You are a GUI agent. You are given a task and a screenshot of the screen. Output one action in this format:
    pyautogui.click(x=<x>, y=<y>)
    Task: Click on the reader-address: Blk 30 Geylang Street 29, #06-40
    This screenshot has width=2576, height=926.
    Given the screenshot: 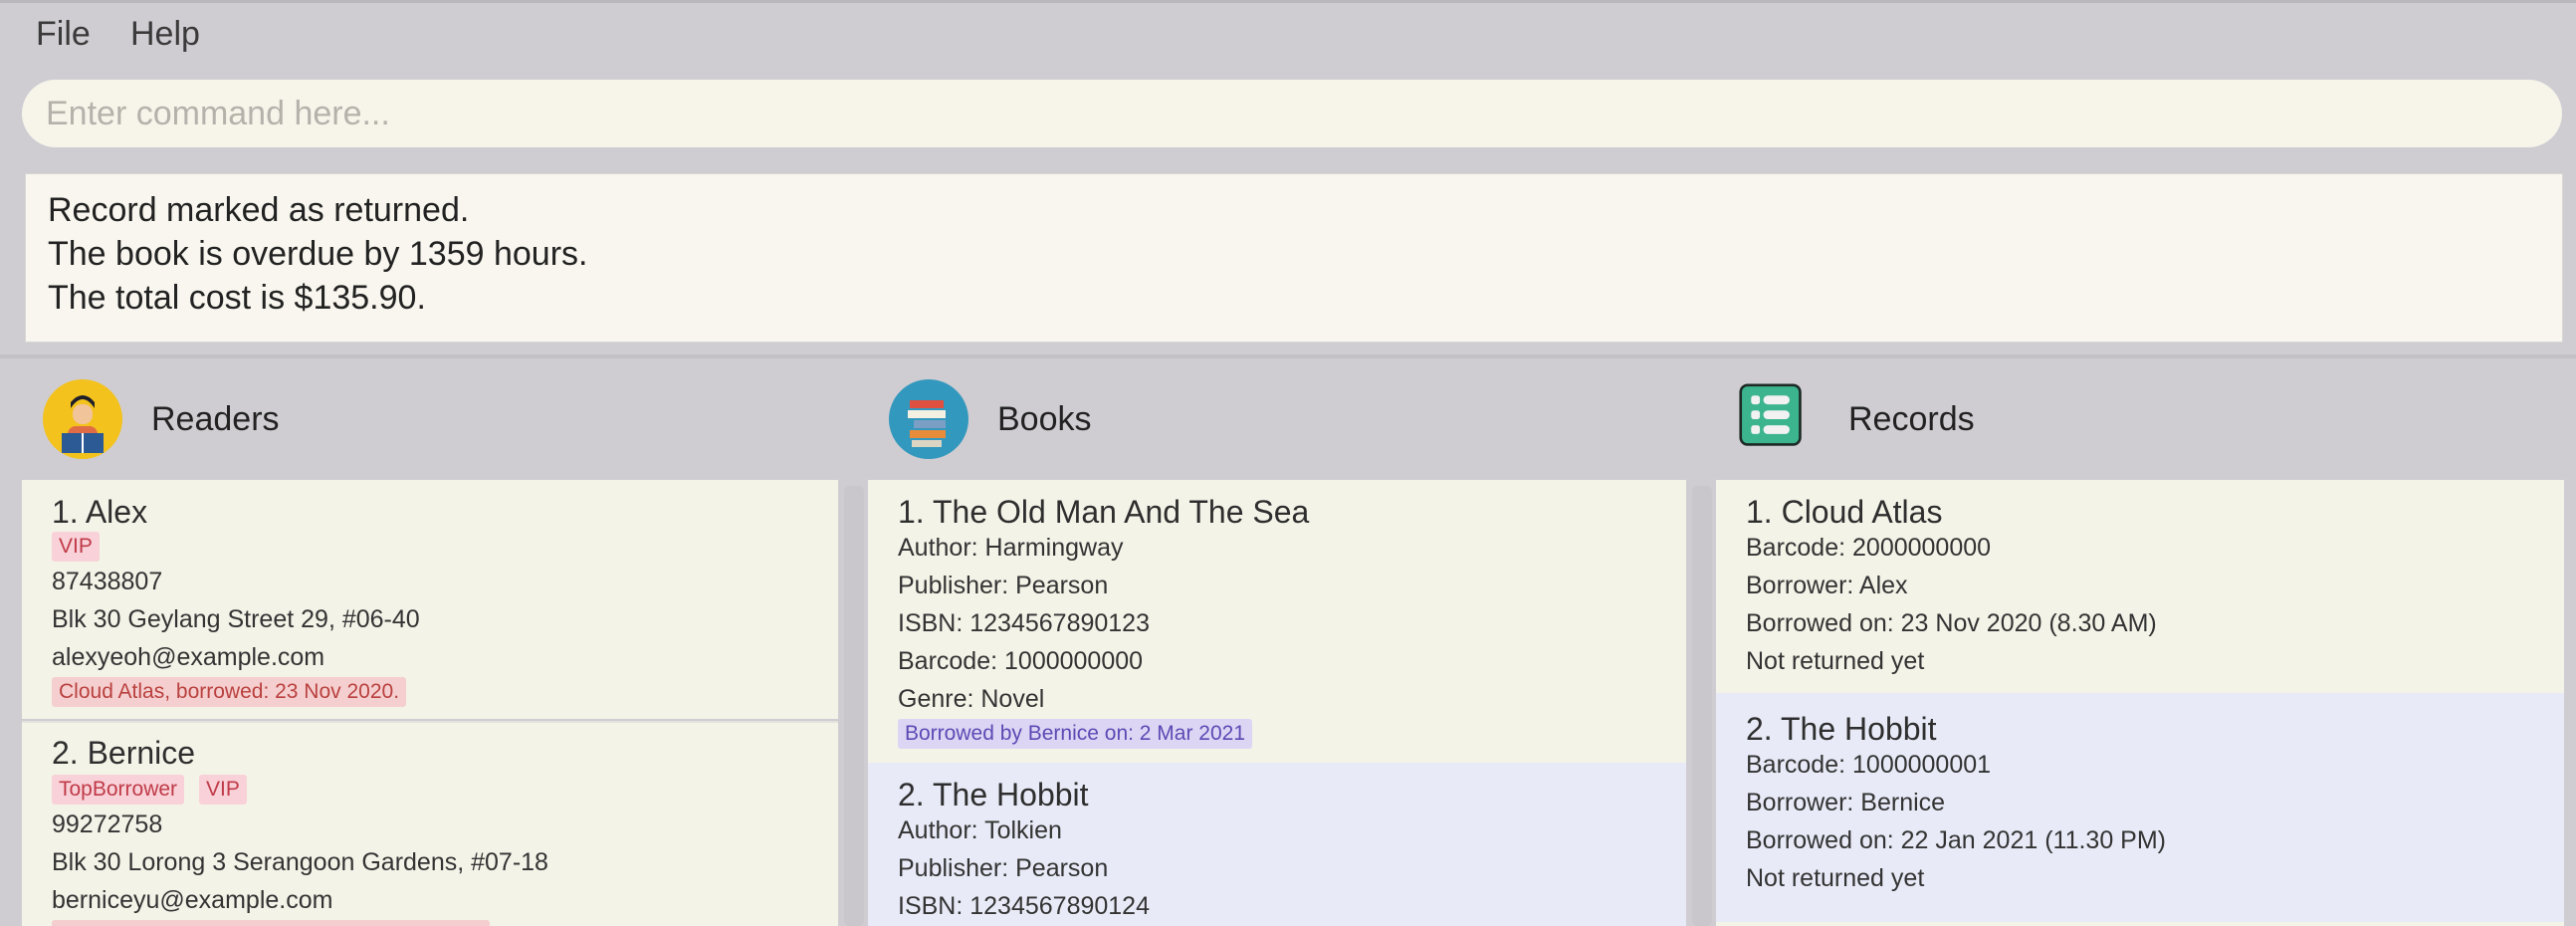 What is the action you would take?
    pyautogui.click(x=236, y=619)
    